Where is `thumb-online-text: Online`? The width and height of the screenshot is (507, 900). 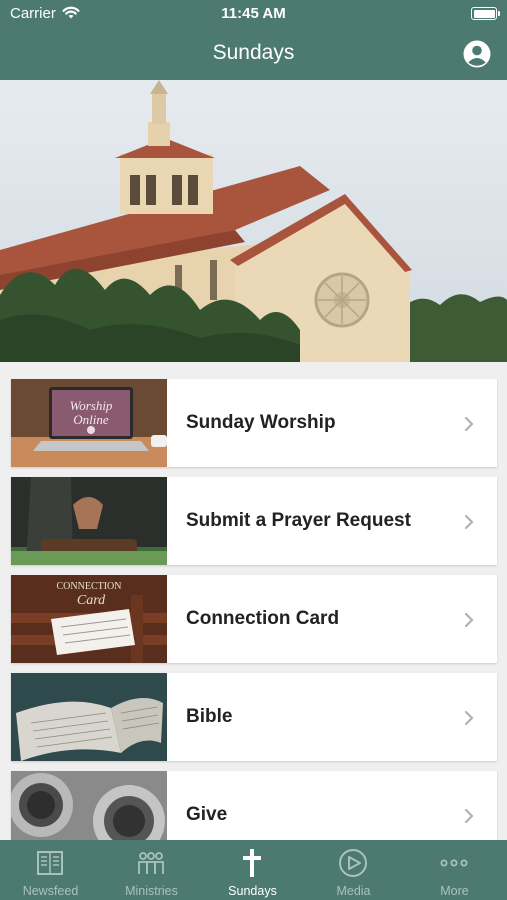
thumb-online-text: Online is located at coordinates (91, 419).